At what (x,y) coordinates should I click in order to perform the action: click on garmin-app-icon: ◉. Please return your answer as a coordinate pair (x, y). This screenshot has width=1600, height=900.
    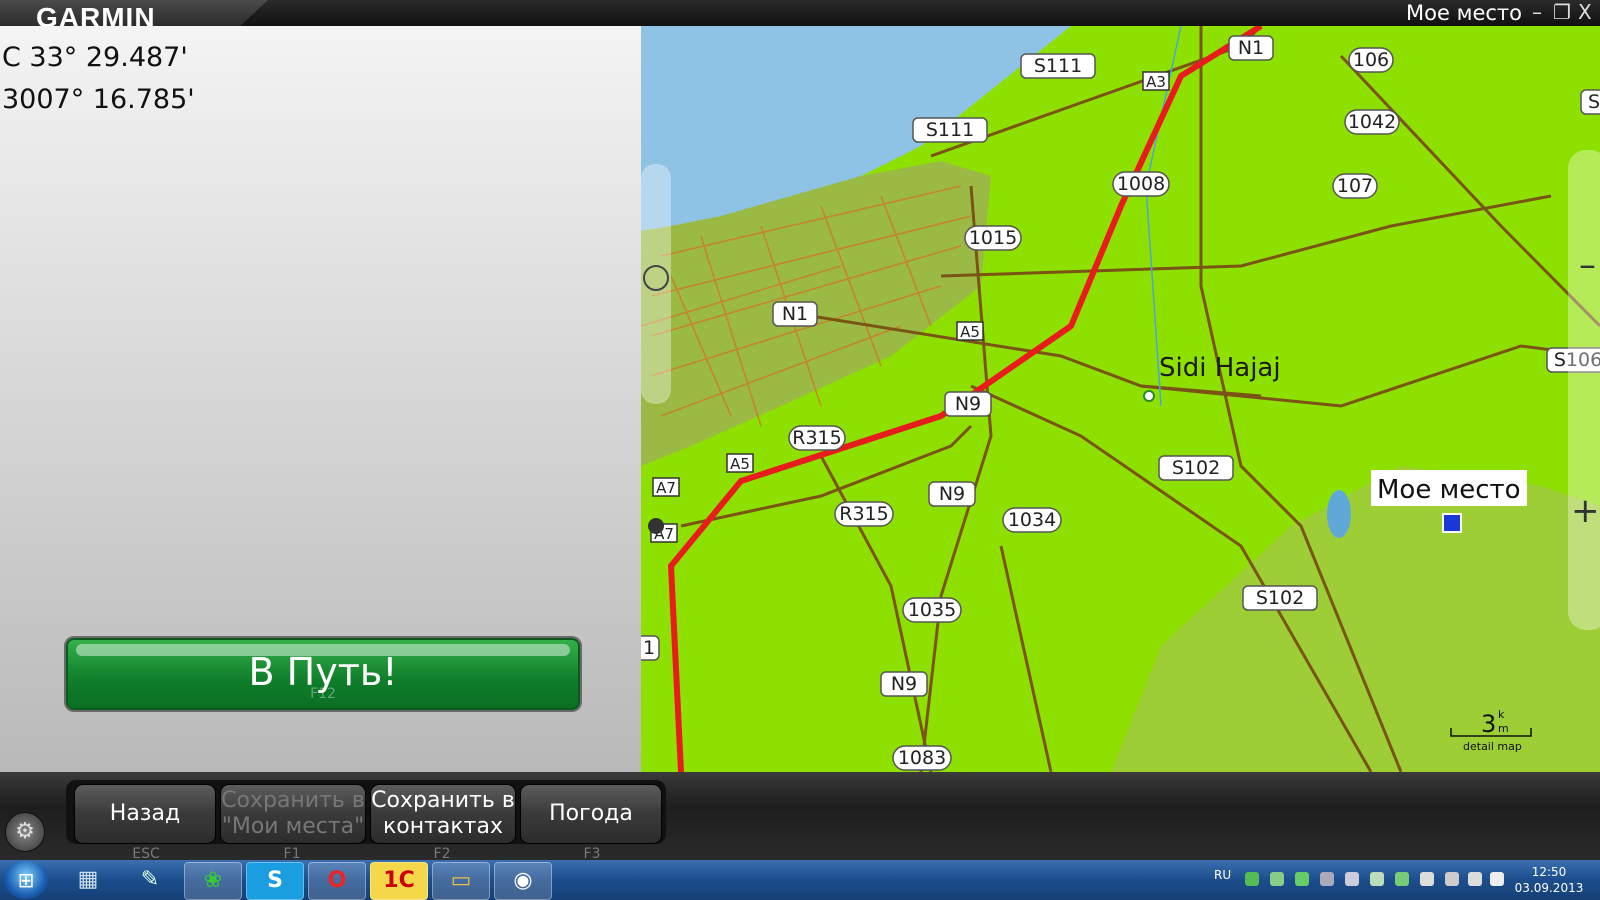
    Looking at the image, I should click on (523, 881).